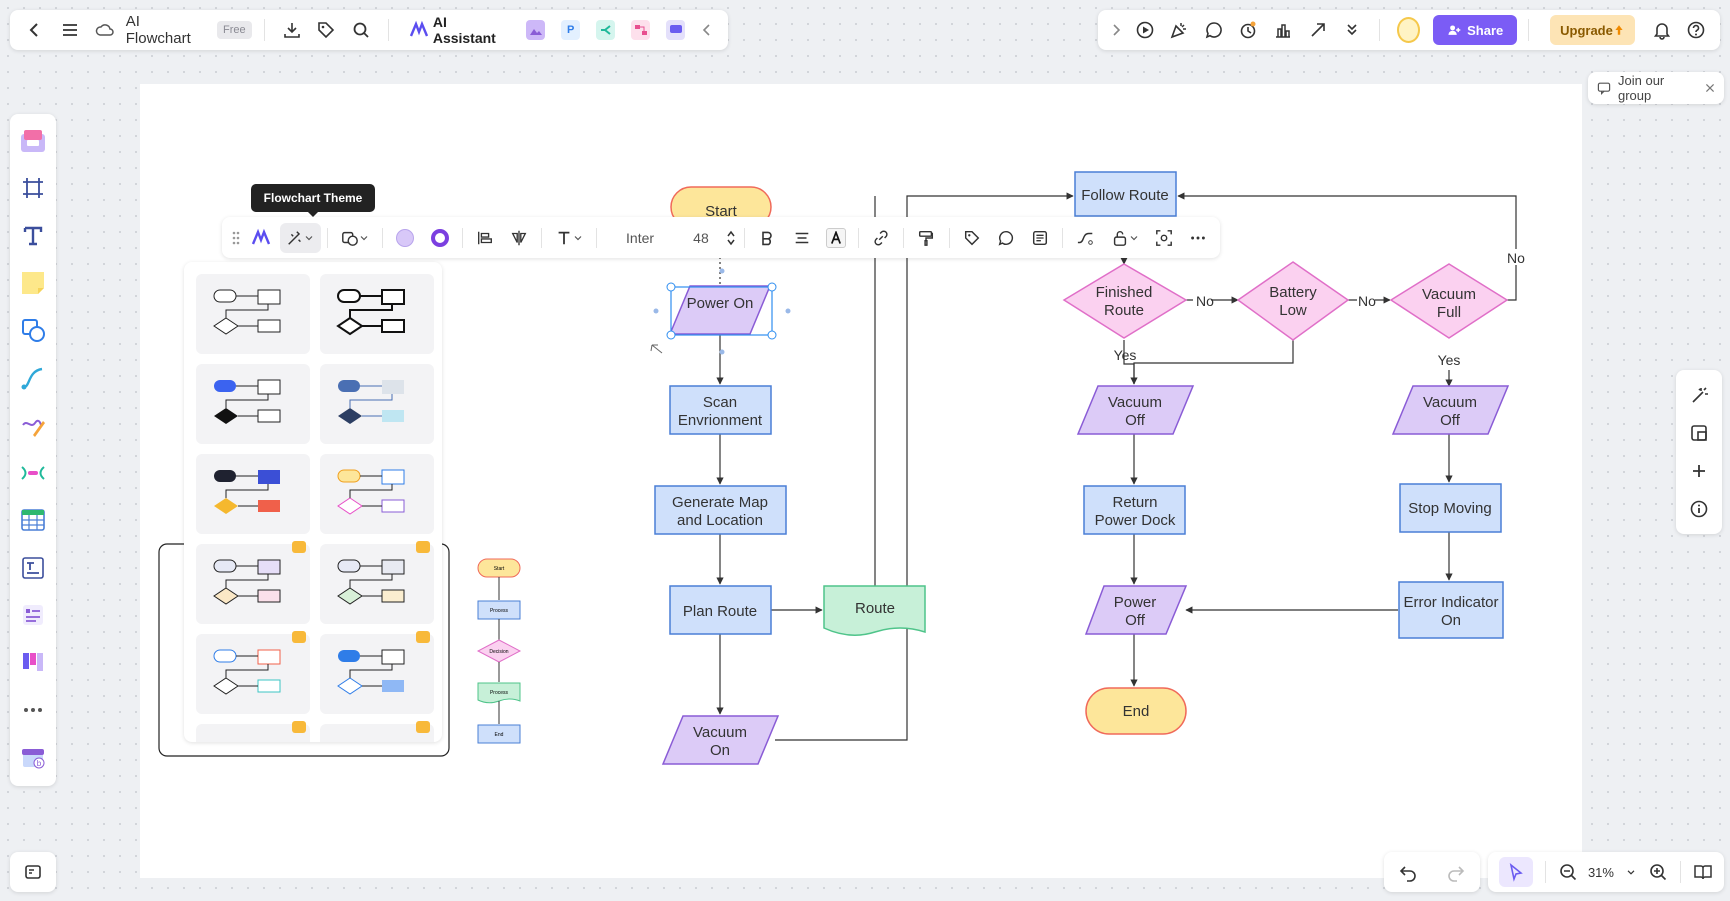  Describe the element at coordinates (606, 30) in the screenshot. I see `mindmap-app-icon` at that location.